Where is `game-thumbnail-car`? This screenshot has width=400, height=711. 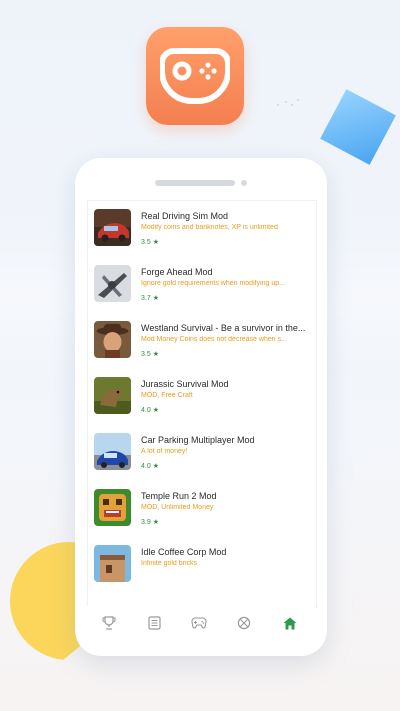
game-thumbnail-car is located at coordinates (112, 227).